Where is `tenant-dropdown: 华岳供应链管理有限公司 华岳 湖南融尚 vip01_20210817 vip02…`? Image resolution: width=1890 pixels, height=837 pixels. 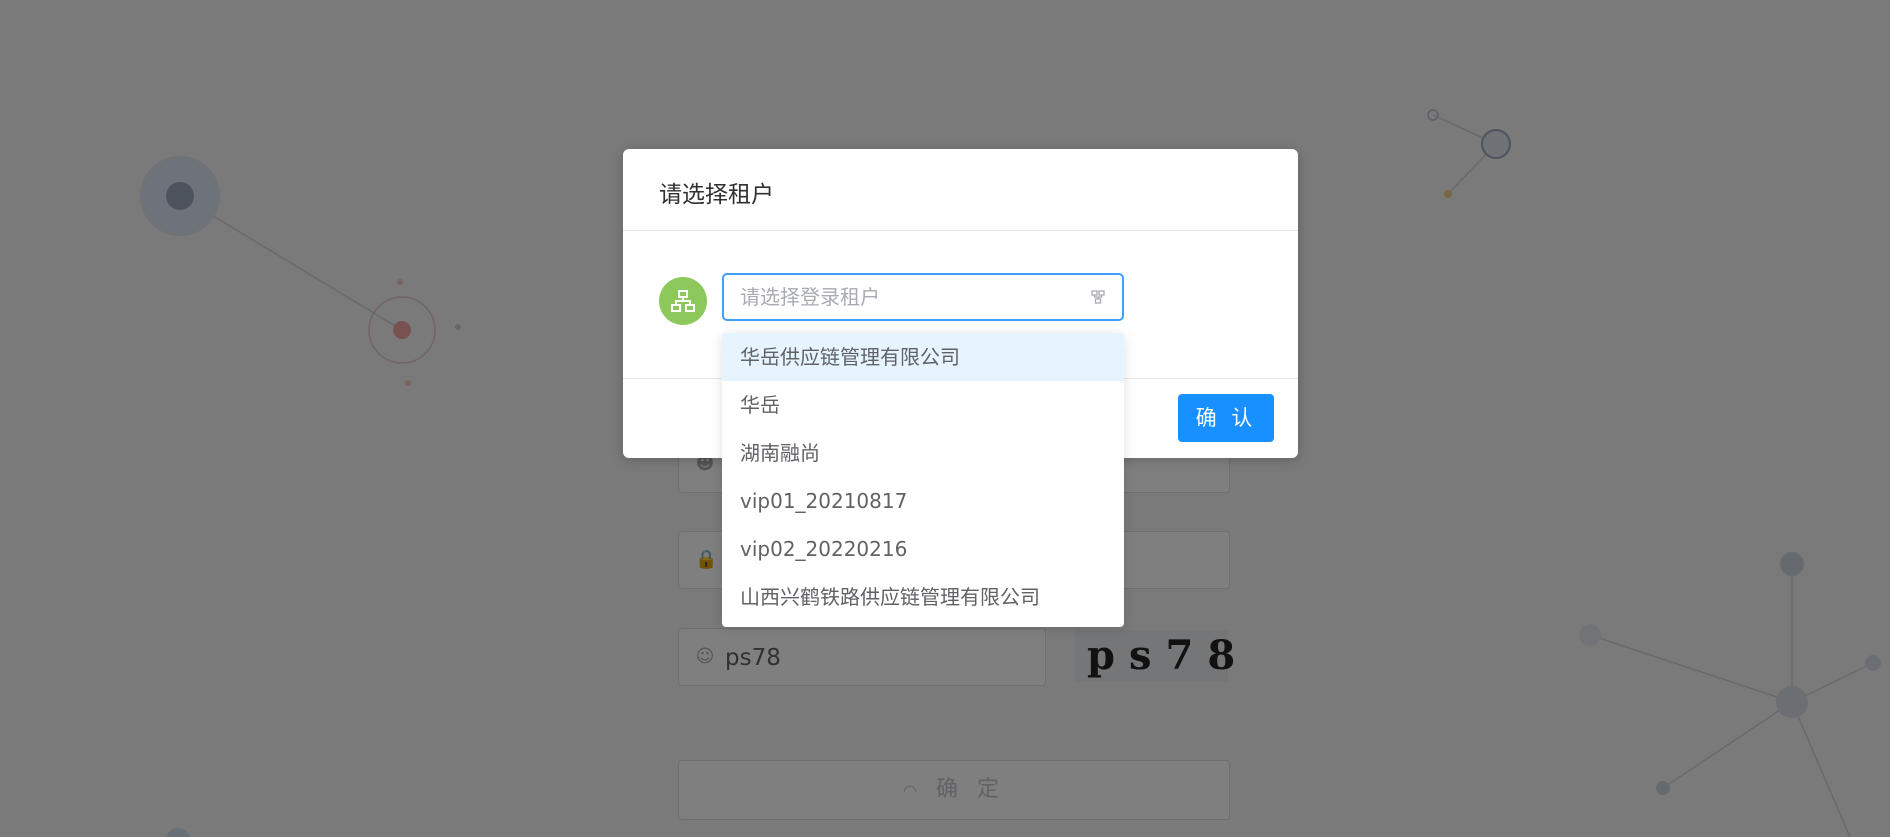 tenant-dropdown: 华岳供应链管理有限公司 华岳 湖南融尚 vip01_20210817 vip02… is located at coordinates (923, 480).